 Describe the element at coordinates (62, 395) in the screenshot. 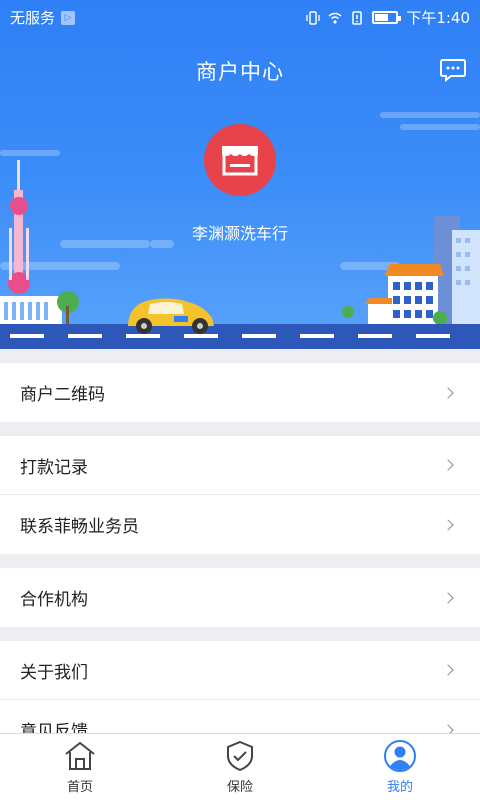

I see `menu-item-label: 商户二维码` at that location.